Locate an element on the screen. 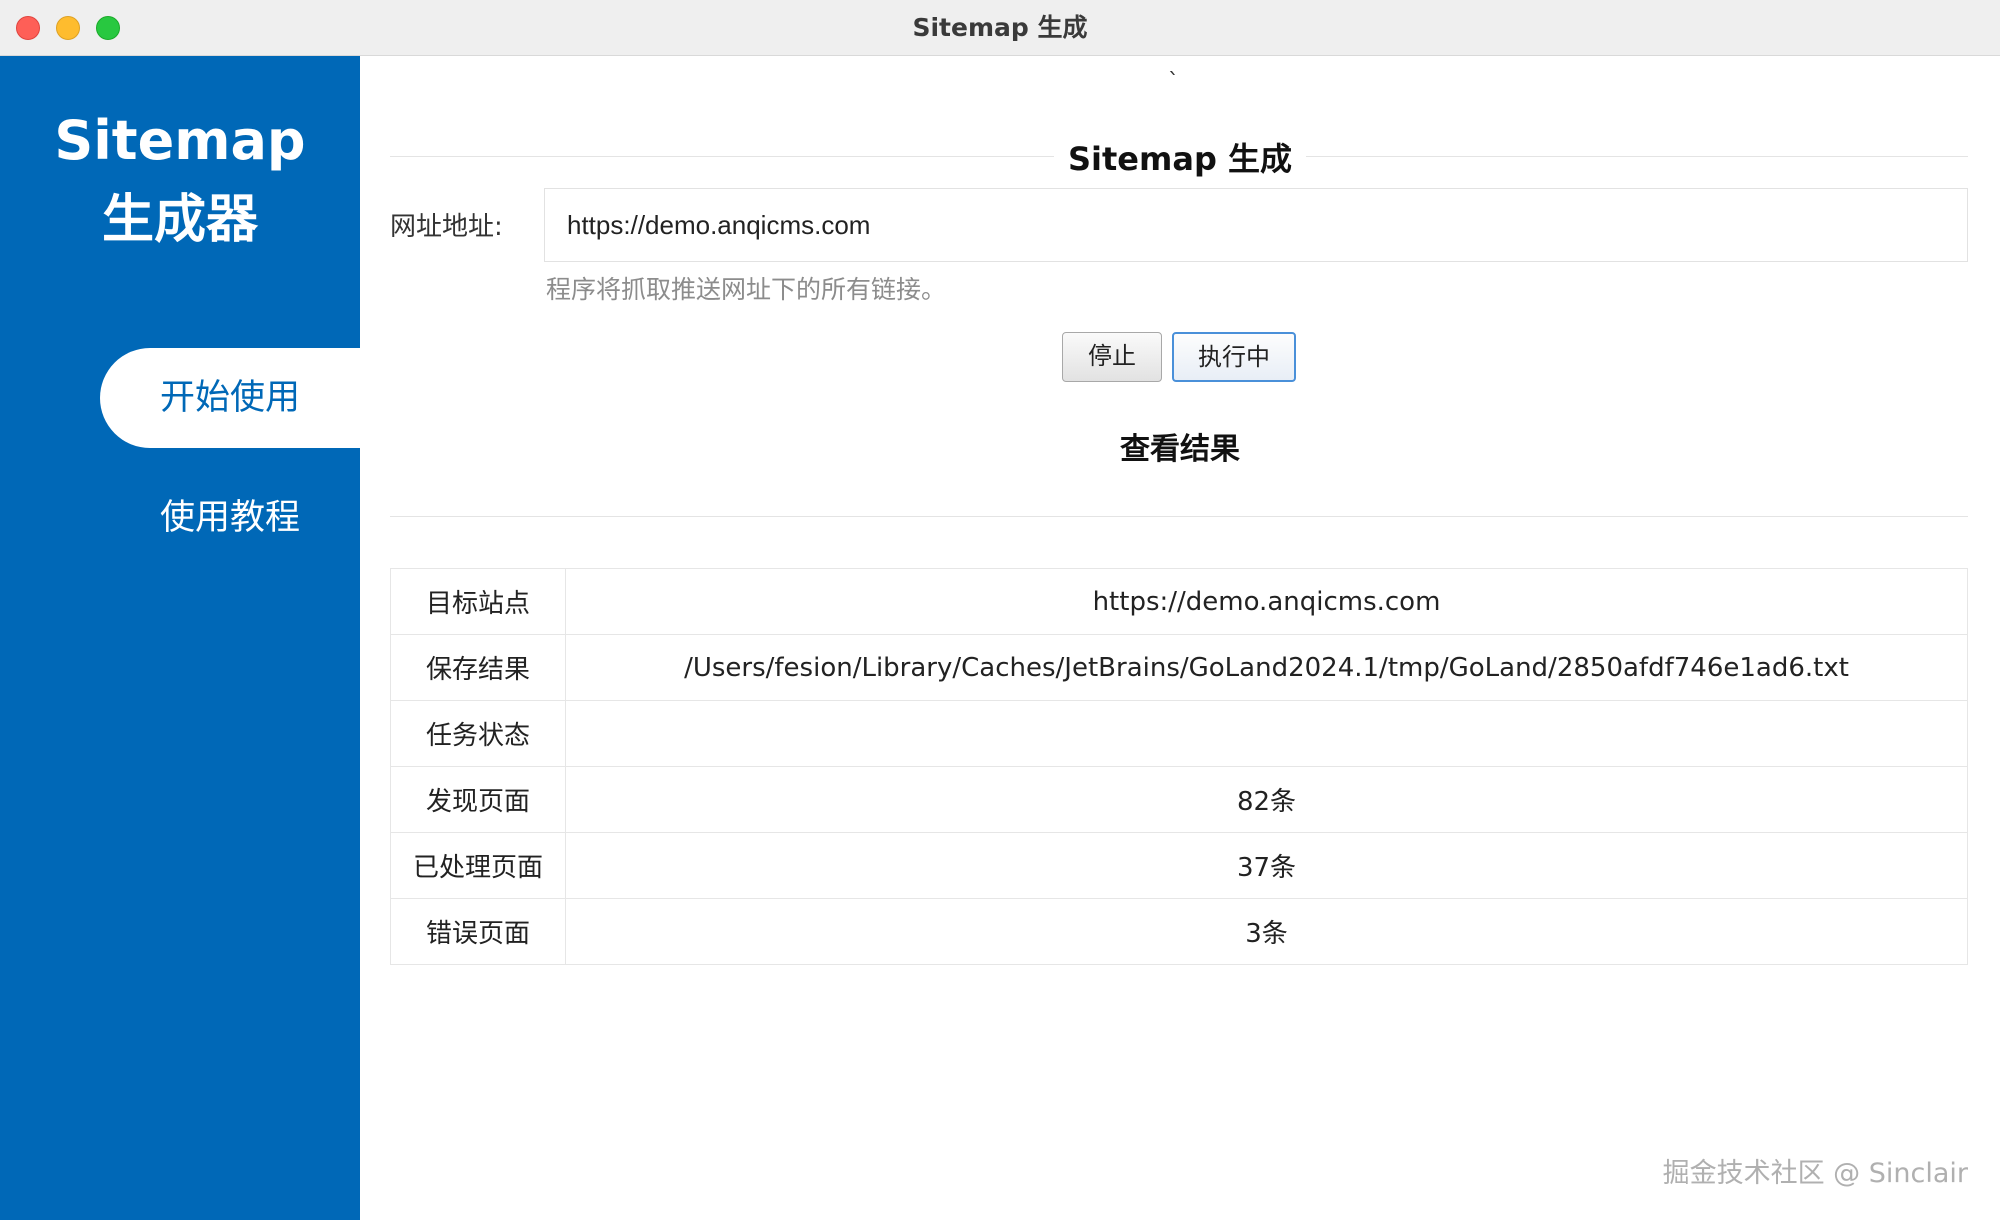  table-row: 错误页面 3条 is located at coordinates (1179, 931).